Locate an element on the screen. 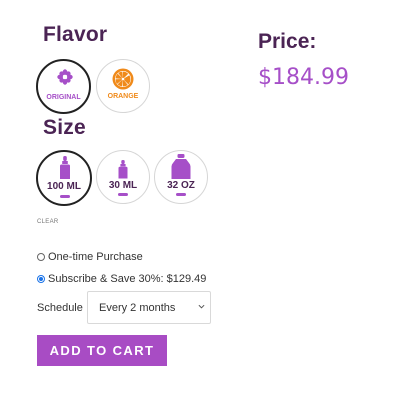  size-swatch-32oz: 32 OZ is located at coordinates (181, 177).